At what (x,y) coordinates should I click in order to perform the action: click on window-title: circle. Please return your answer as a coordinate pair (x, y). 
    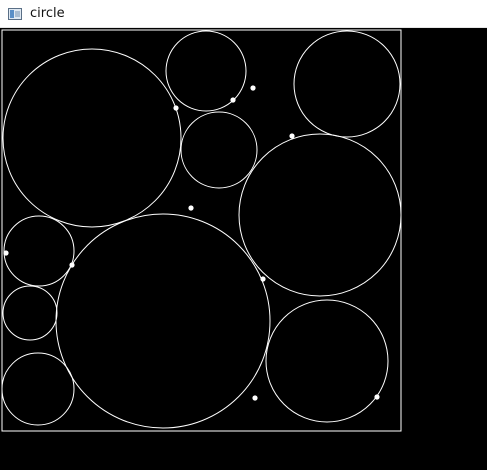
    Looking at the image, I should click on (47, 13).